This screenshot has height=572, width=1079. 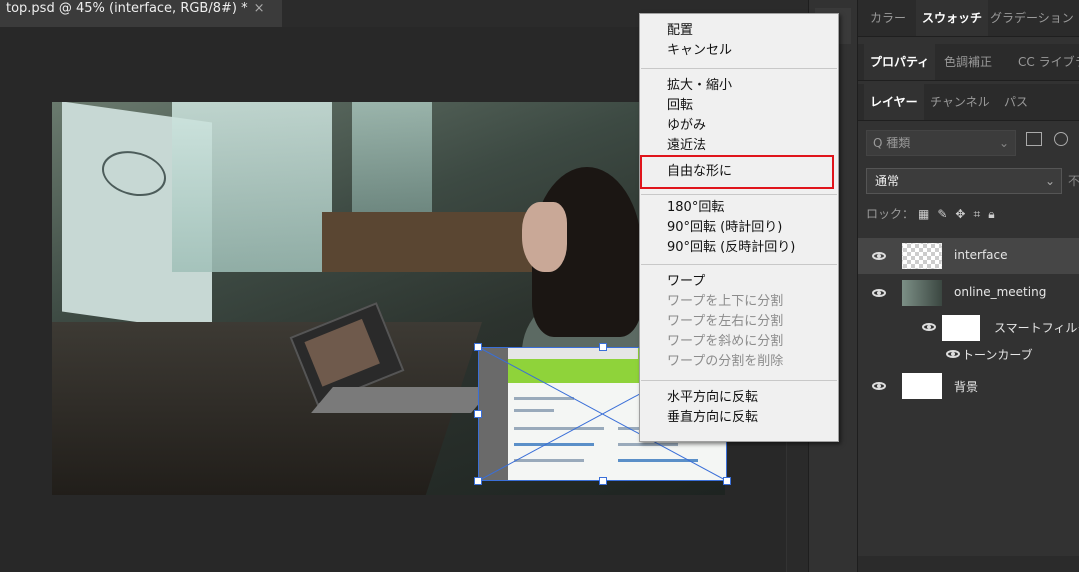 What do you see at coordinates (991, 214) in the screenshot?
I see `lock-all-icon: 🔒︎` at bounding box center [991, 214].